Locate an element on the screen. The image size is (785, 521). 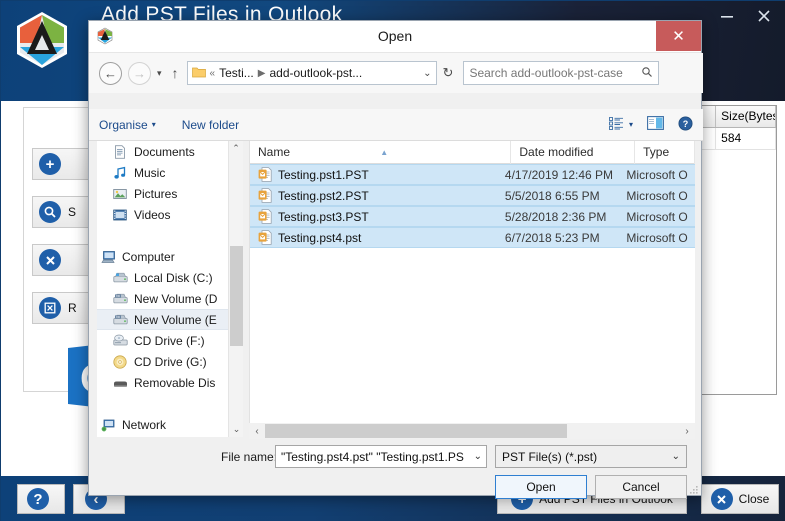
file-list-horizontal-scrollbar: ‹ › is located at coordinates (472, 431).